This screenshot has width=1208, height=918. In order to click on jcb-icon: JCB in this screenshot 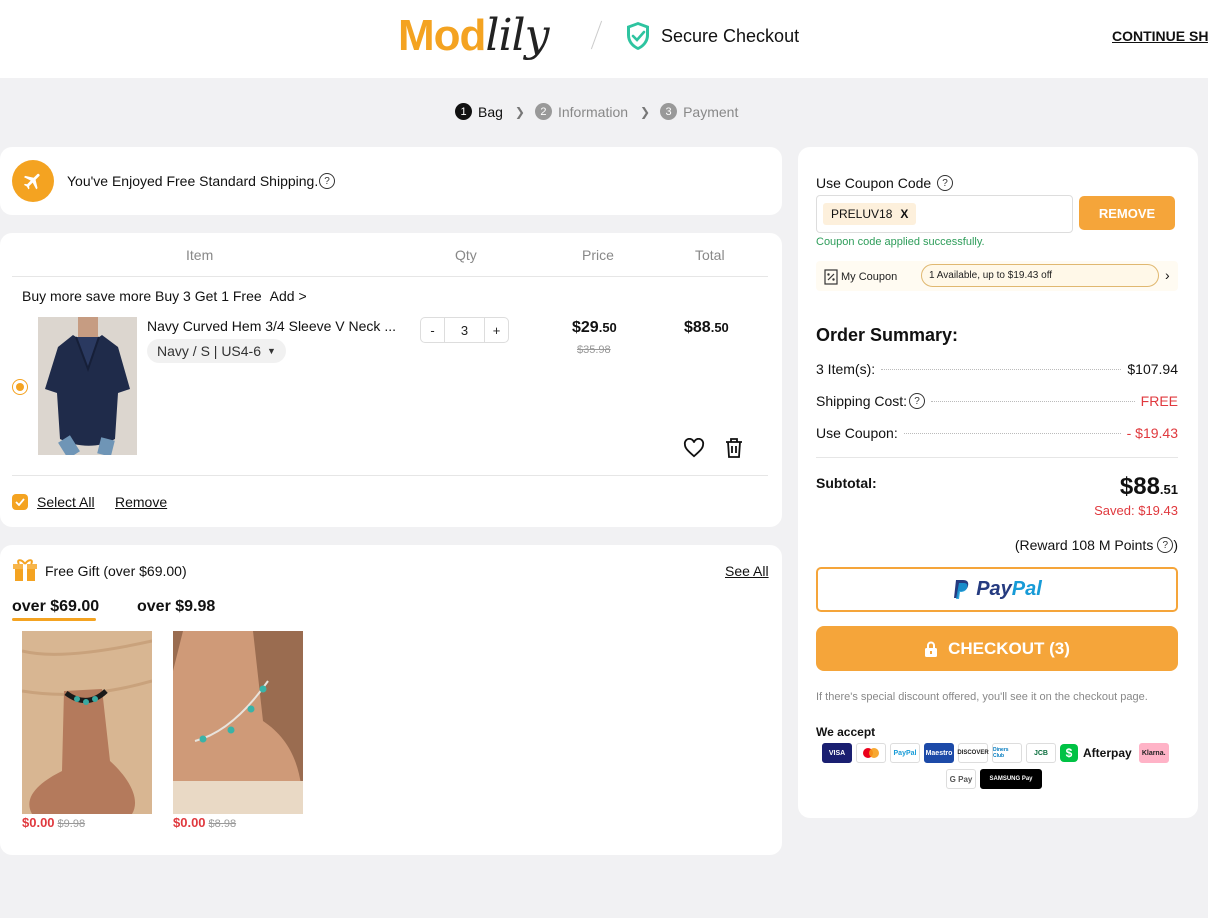, I will do `click(1041, 753)`.